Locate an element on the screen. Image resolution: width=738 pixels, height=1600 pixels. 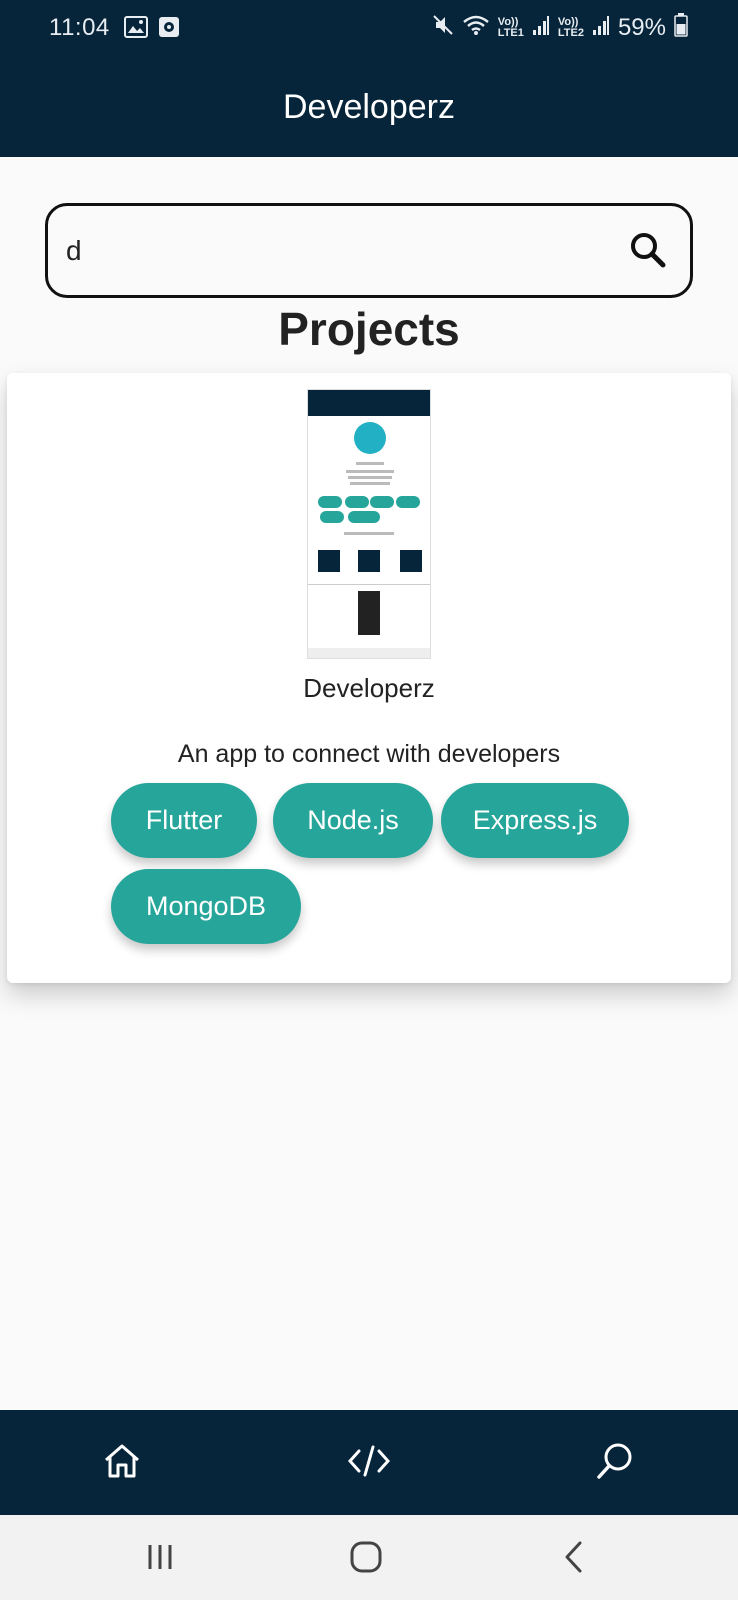
tag-chip: Express.js is located at coordinates (535, 820).